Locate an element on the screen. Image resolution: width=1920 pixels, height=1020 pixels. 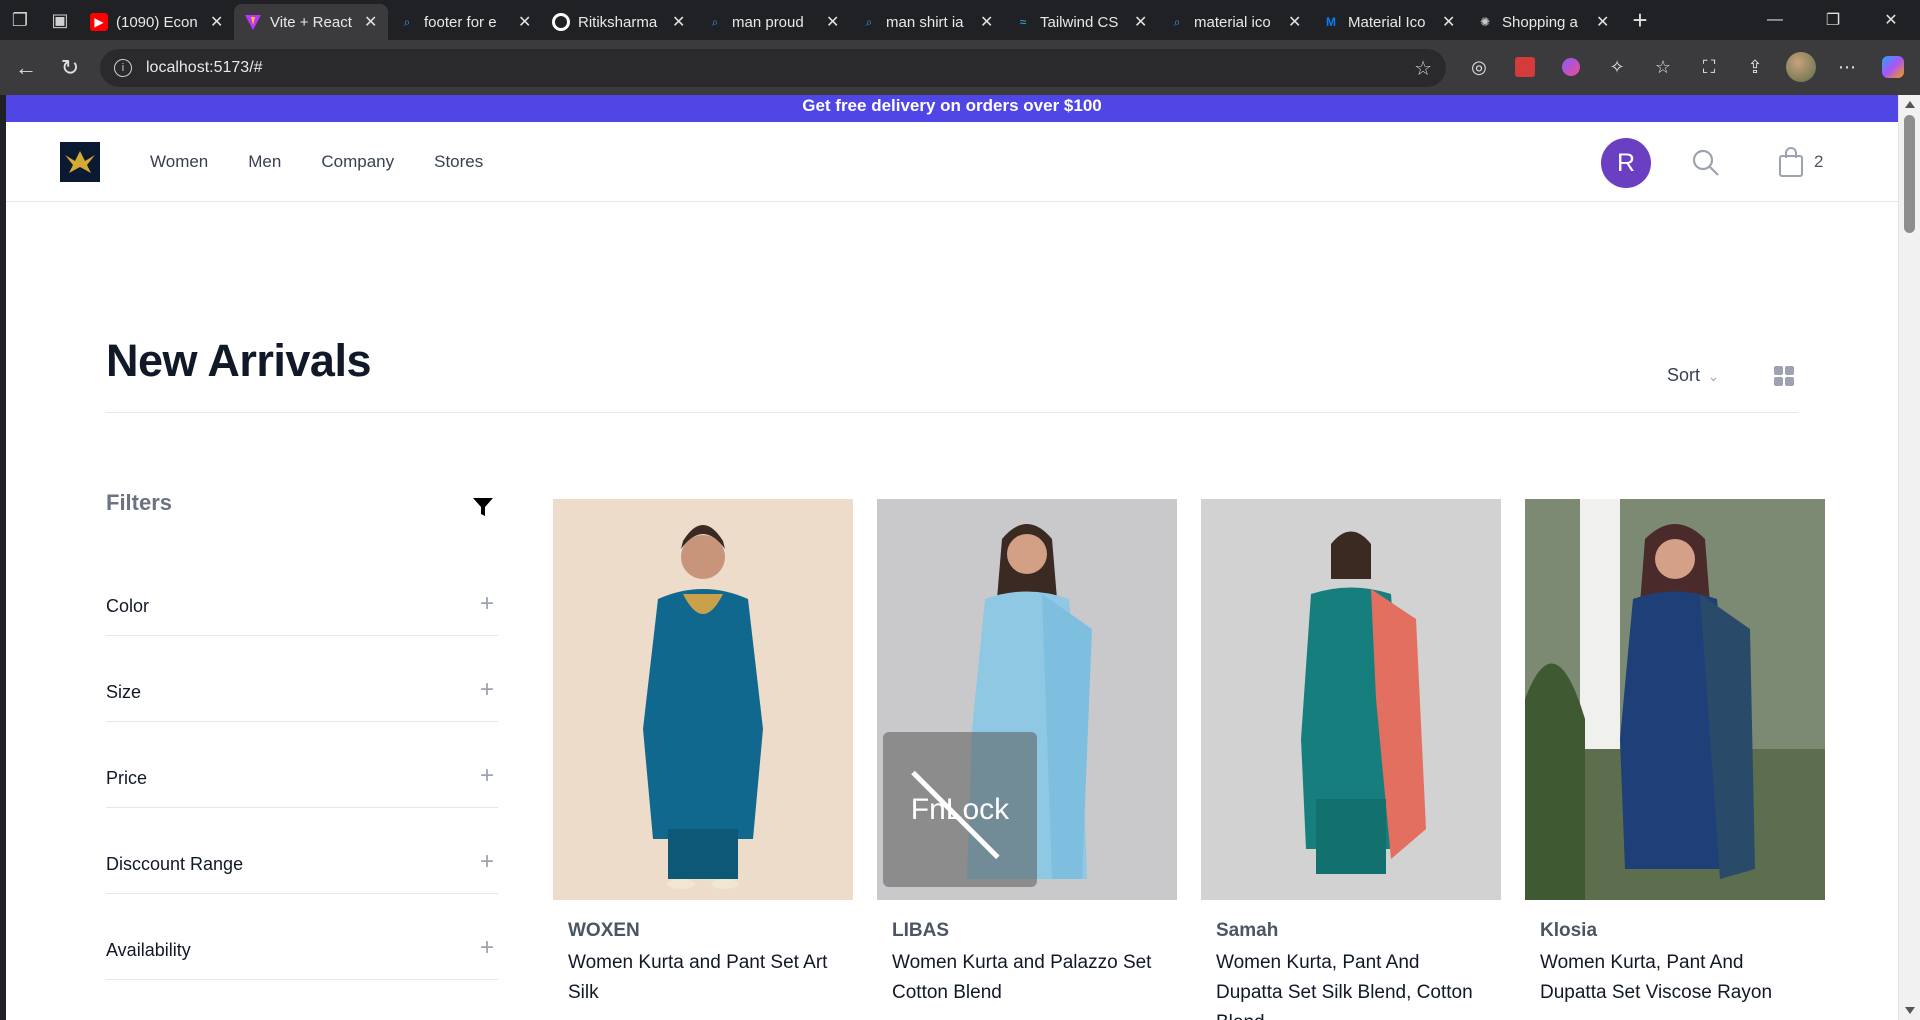
promo-banner: Get free delivery on orders over $100 is located at coordinates (952, 108).